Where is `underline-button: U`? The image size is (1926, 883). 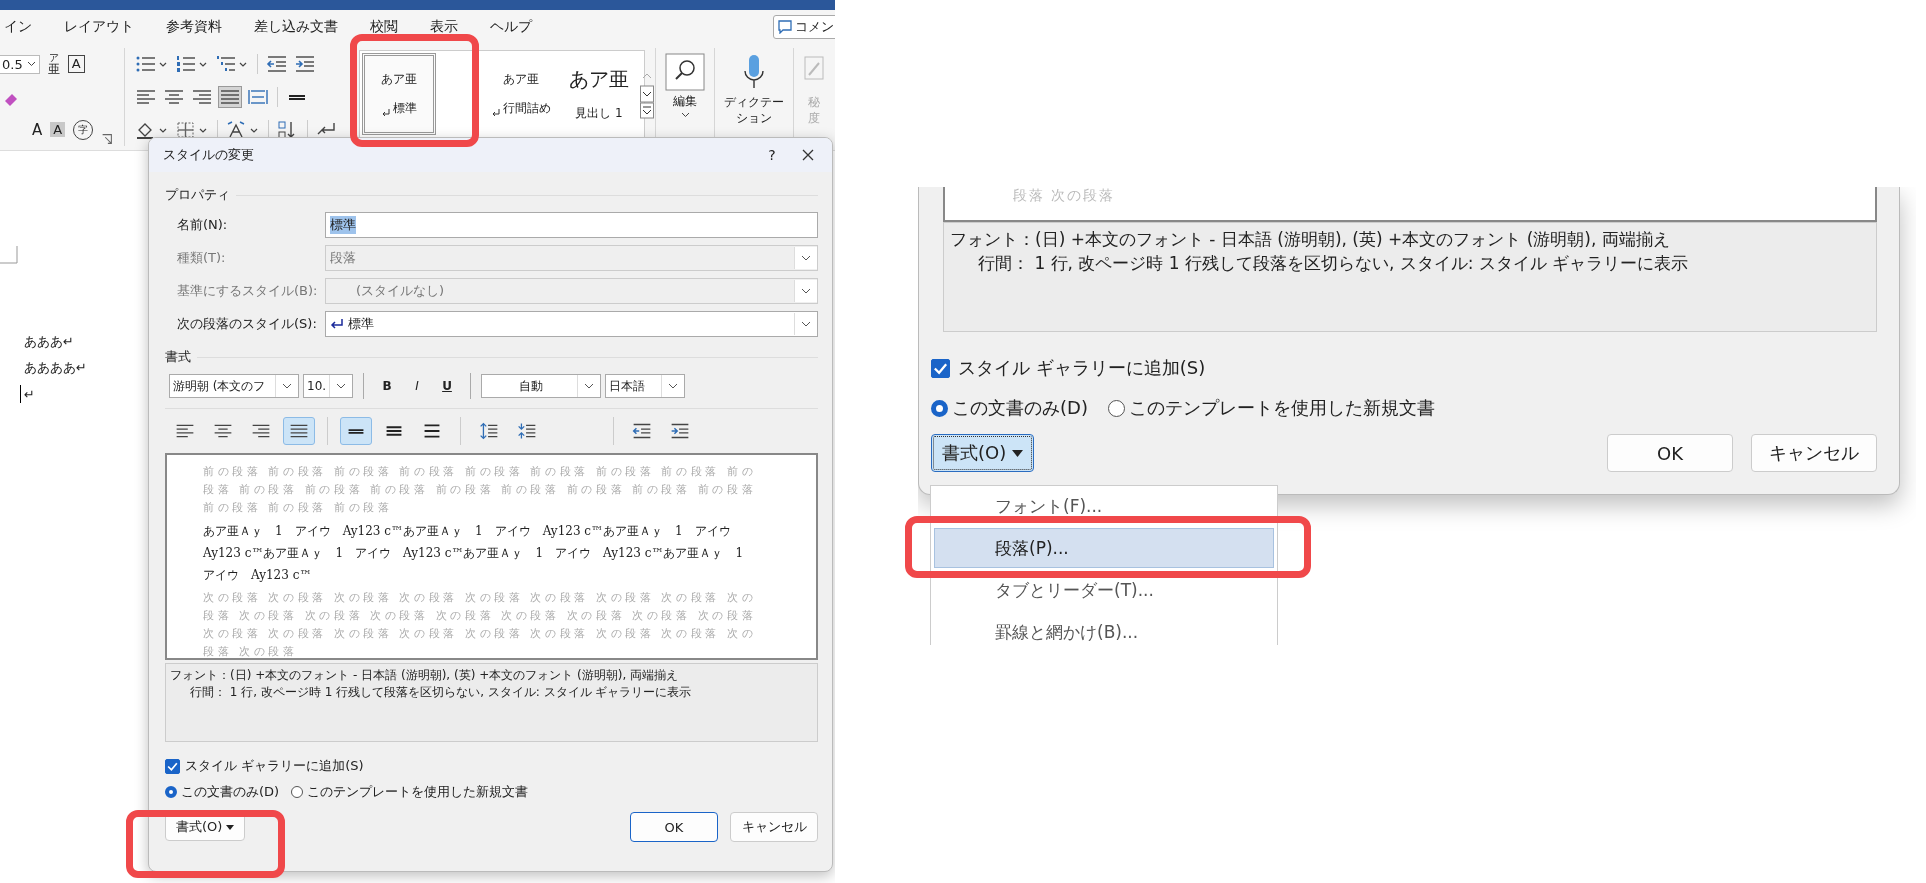
underline-button: U is located at coordinates (447, 386).